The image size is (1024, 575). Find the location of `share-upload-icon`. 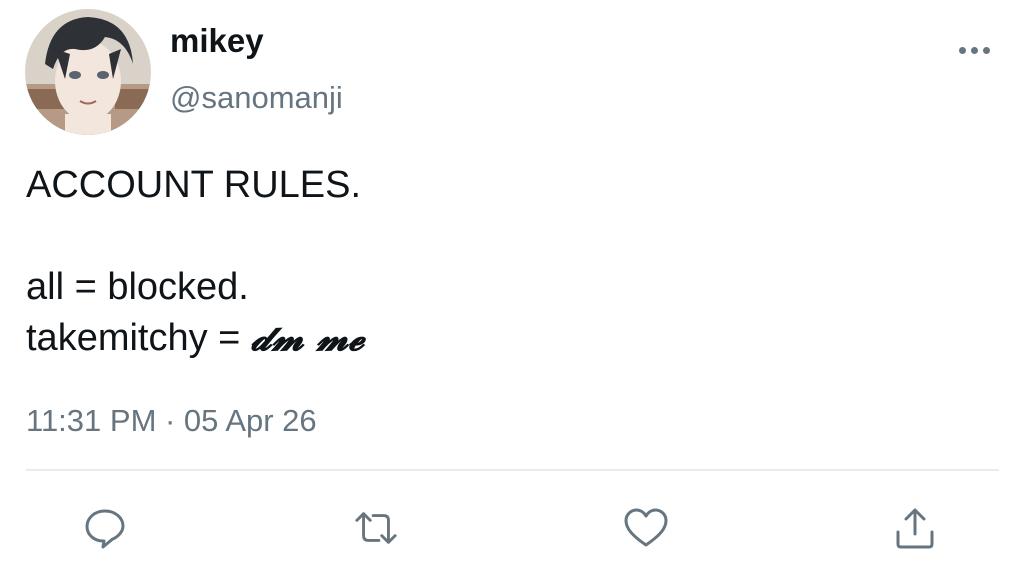

share-upload-icon is located at coordinates (915, 528).